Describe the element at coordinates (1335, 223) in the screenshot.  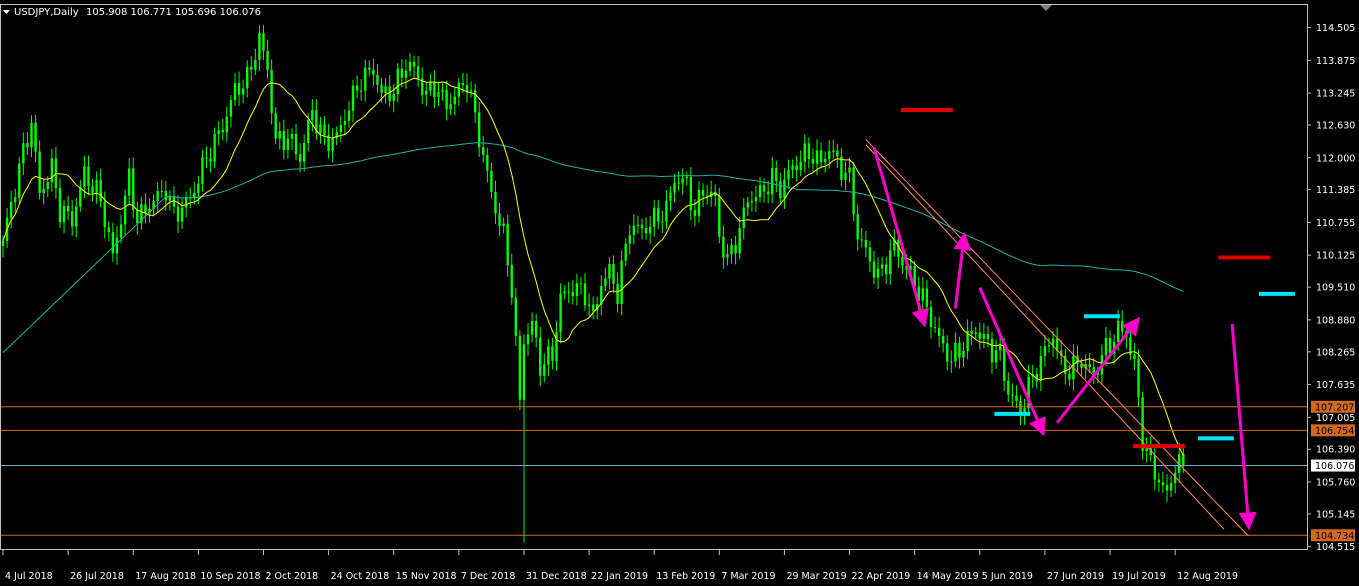
I see `price-tick-label: 110.755` at that location.